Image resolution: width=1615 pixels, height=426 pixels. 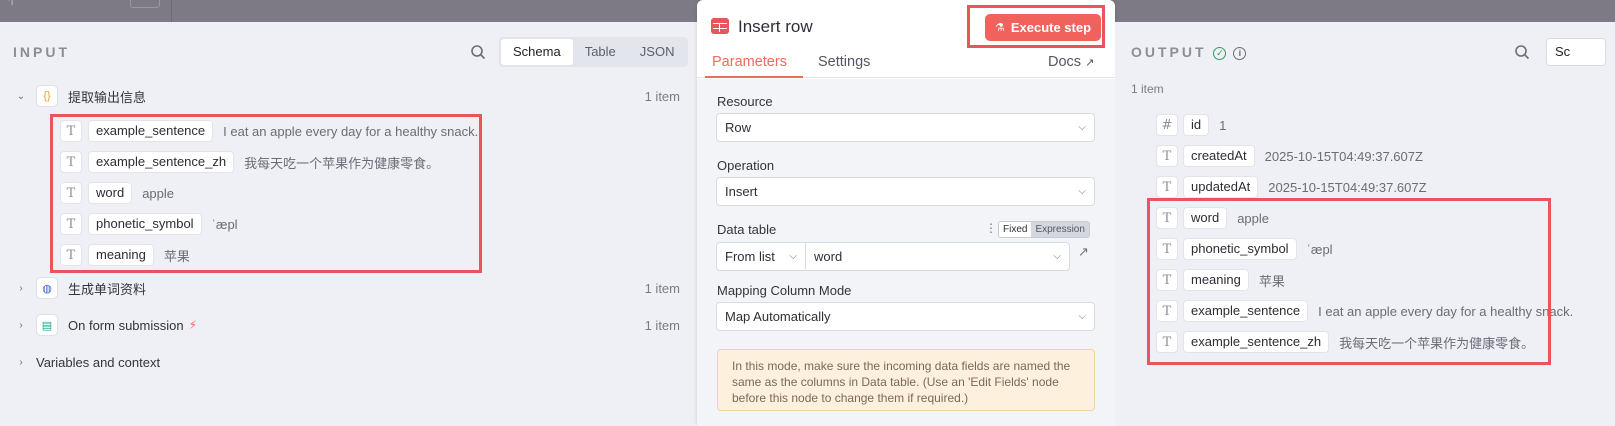 I want to click on output-title: OUTPUT ✓ i, so click(x=1189, y=52).